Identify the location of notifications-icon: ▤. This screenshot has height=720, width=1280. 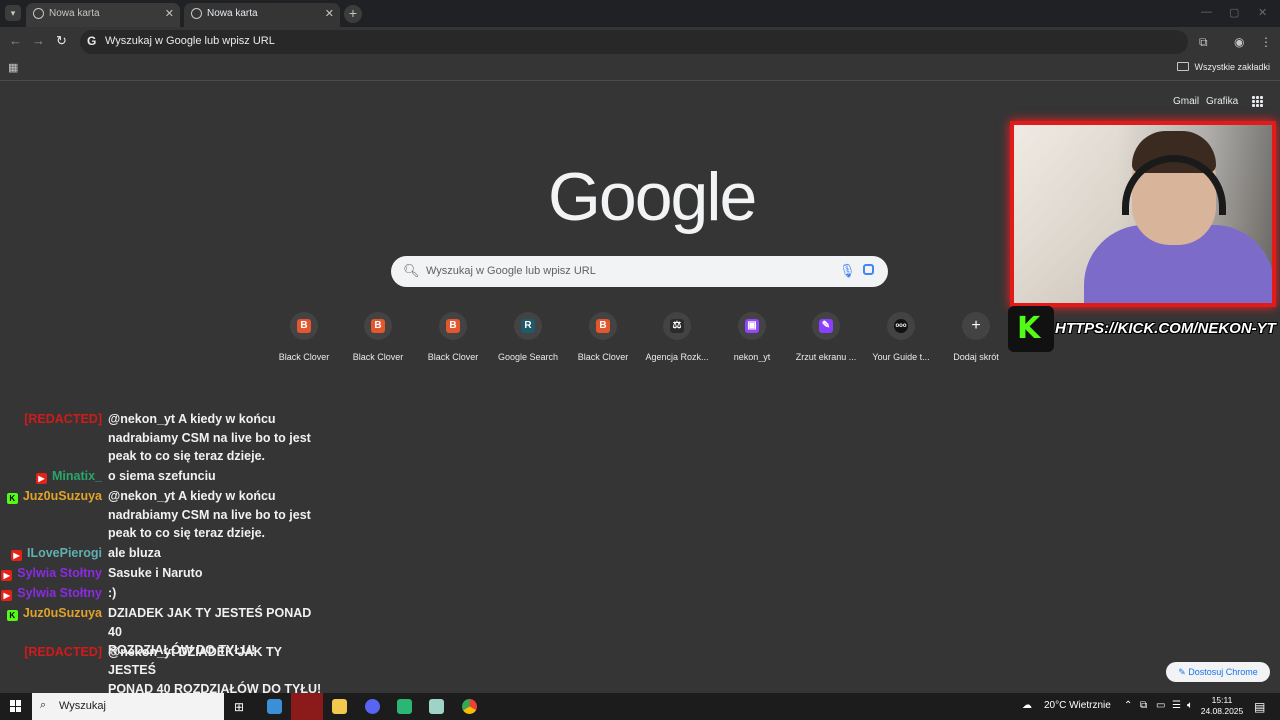
(1259, 707).